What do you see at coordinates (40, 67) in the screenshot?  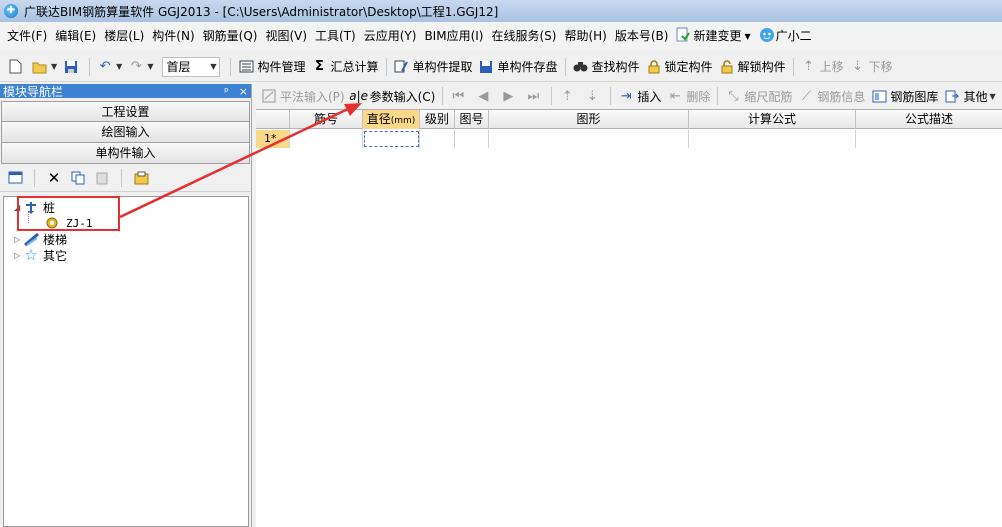 I see `folder-open-icon` at bounding box center [40, 67].